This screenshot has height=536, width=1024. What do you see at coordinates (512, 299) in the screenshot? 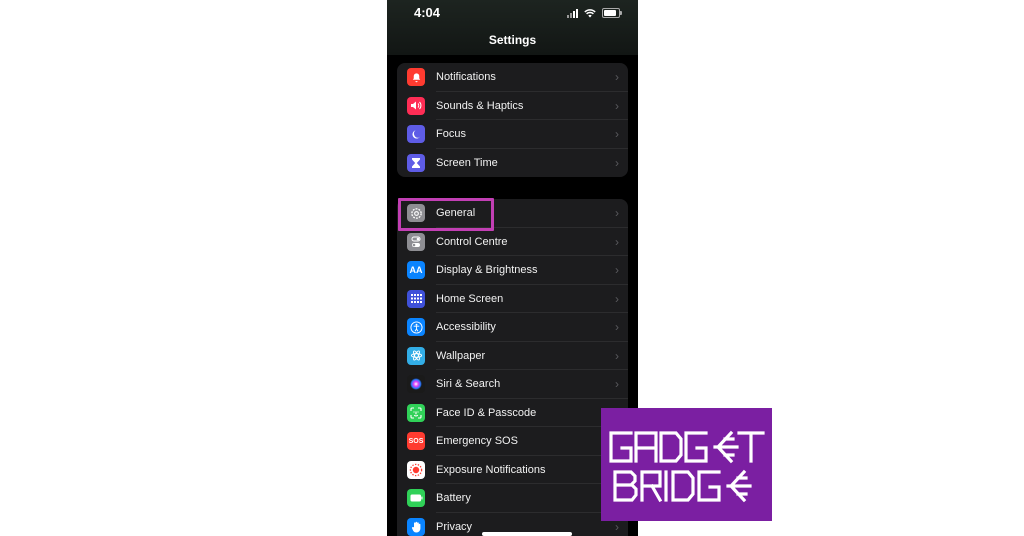
I see `settings-row-home-screen: Home Screen ›` at bounding box center [512, 299].